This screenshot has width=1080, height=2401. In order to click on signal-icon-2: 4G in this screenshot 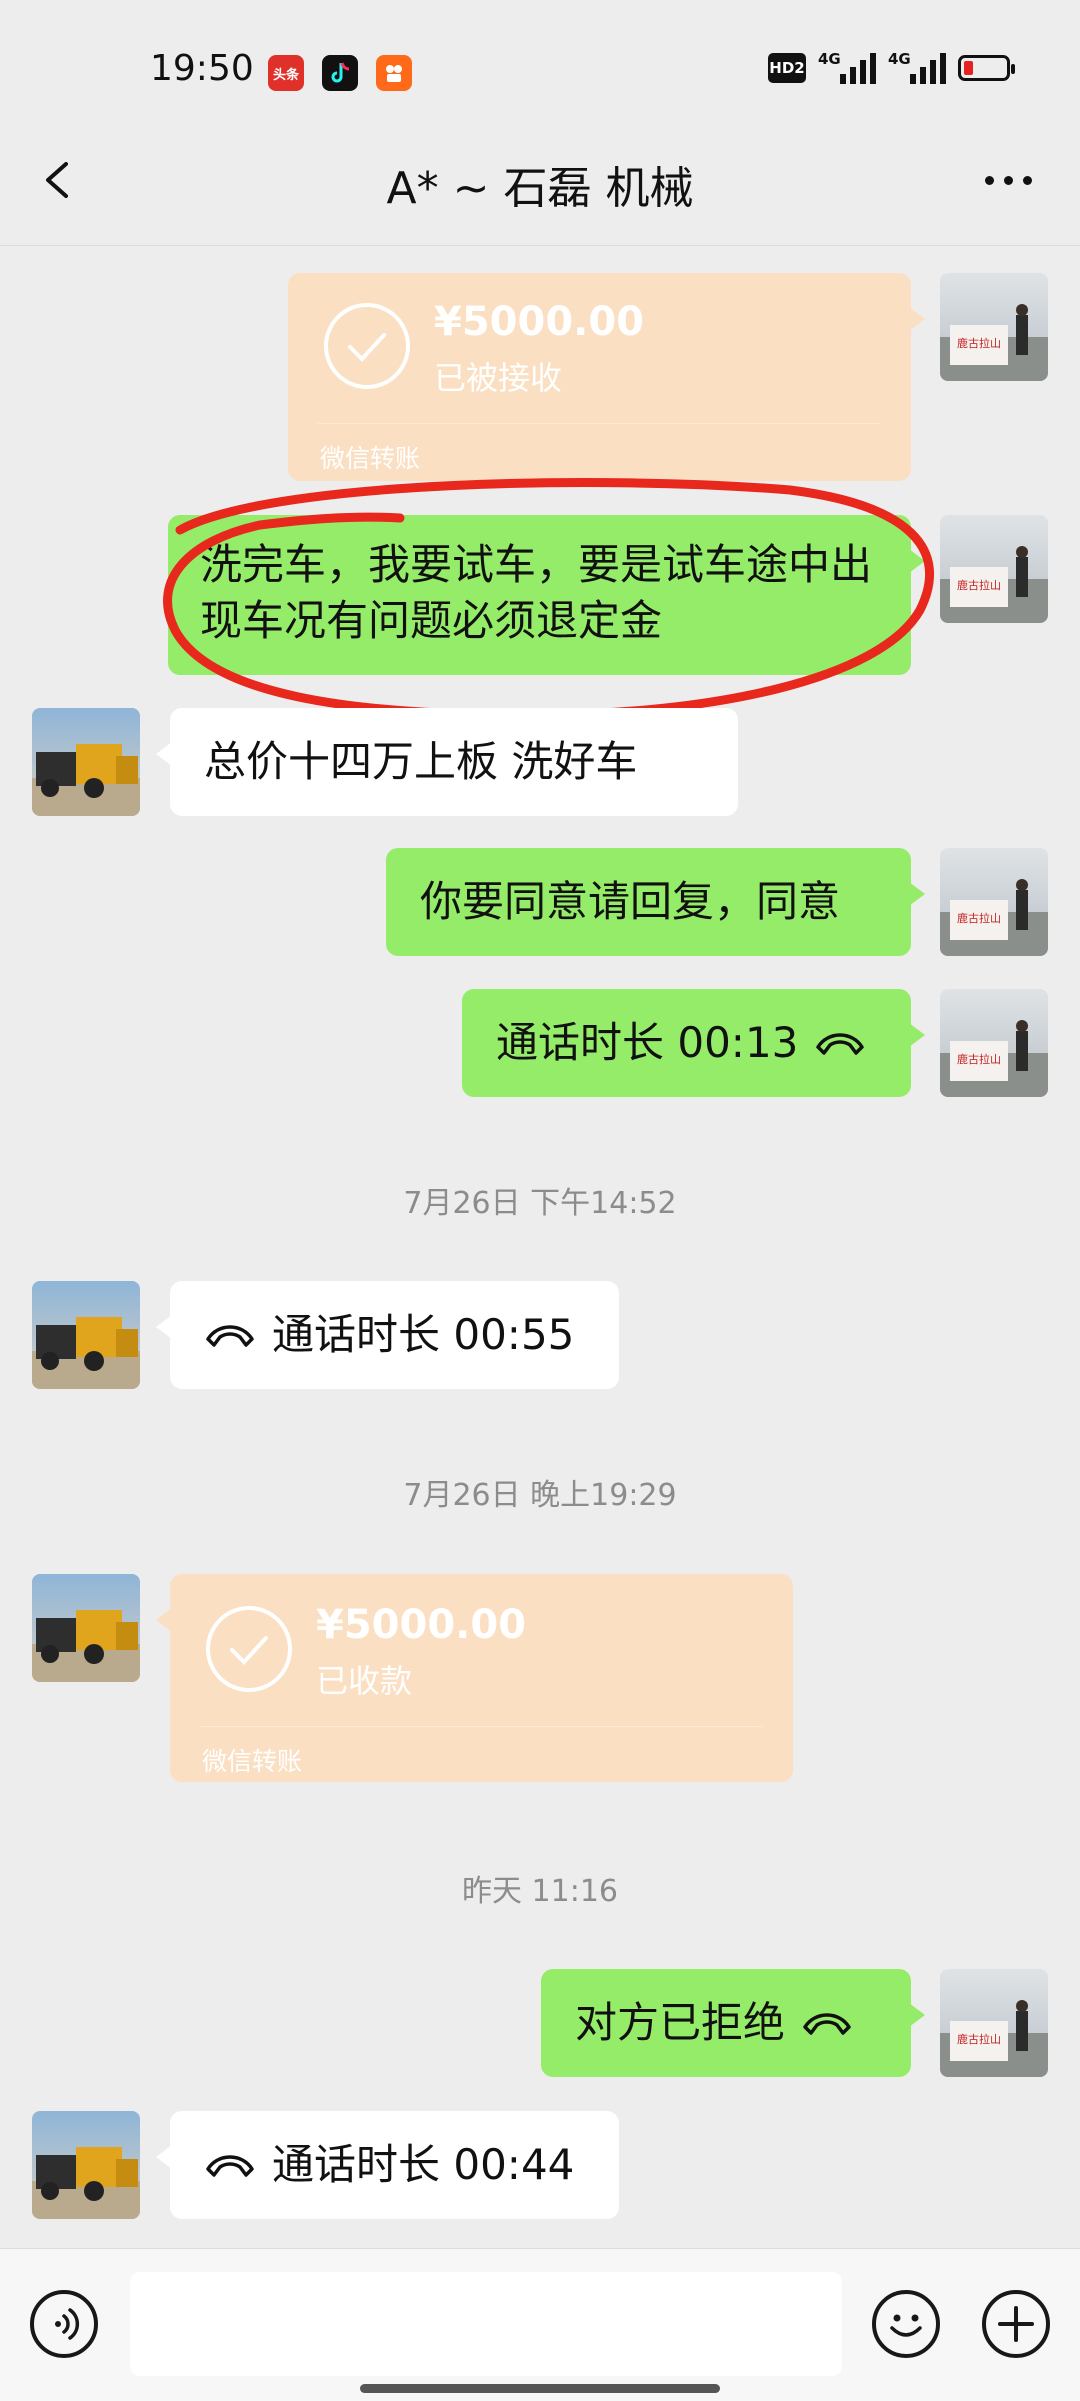, I will do `click(917, 67)`.